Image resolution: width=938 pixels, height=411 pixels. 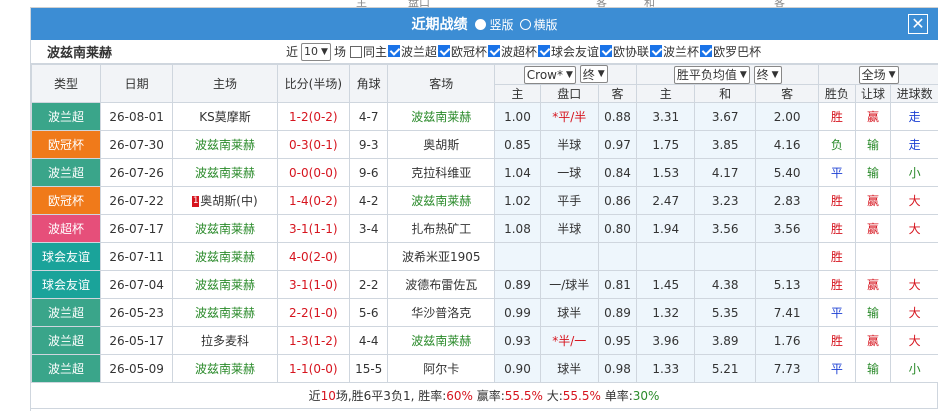 What do you see at coordinates (137, 200) in the screenshot?
I see `cell-date: 26-07-22` at bounding box center [137, 200].